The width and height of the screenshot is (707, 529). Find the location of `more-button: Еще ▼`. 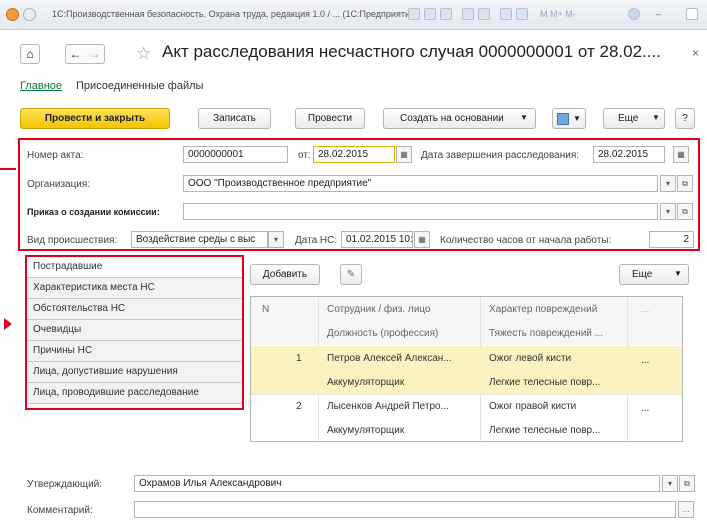

more-button: Еще ▼ is located at coordinates (634, 118).